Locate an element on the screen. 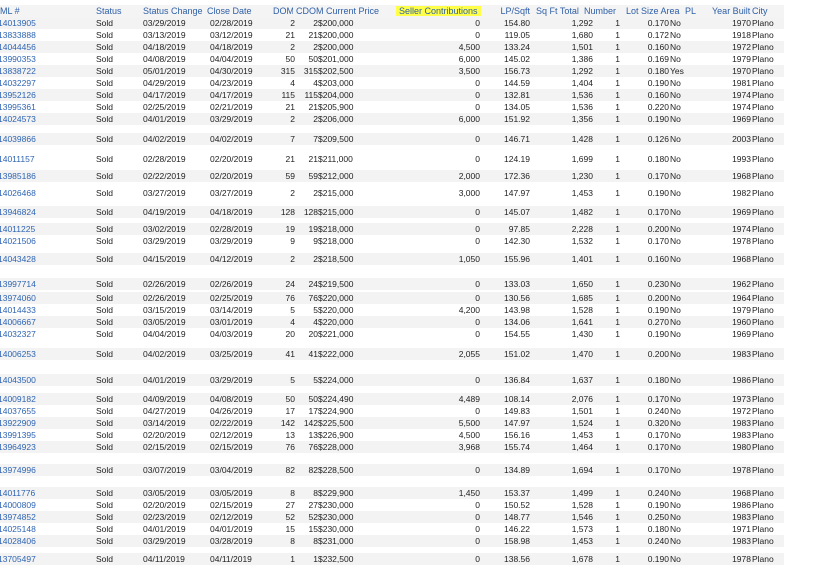  cell-mls: 13833888 is located at coordinates (29, 35).